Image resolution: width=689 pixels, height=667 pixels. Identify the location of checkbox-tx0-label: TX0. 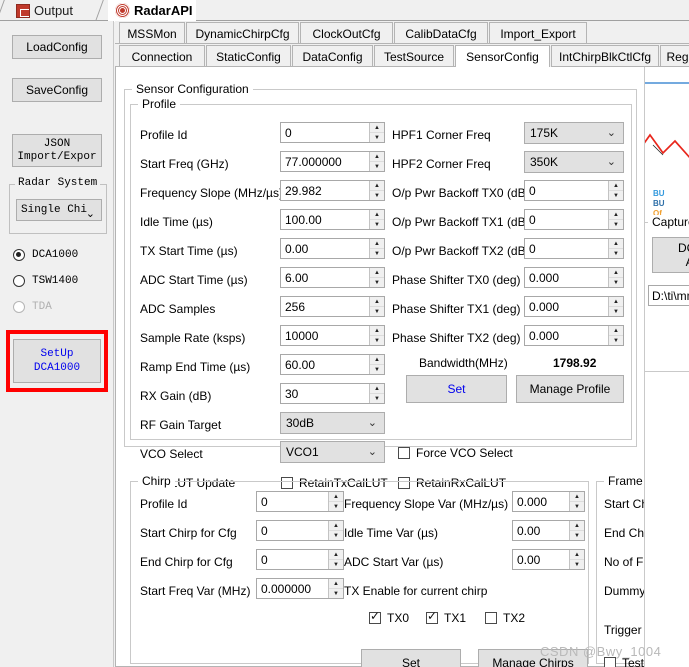
(398, 618).